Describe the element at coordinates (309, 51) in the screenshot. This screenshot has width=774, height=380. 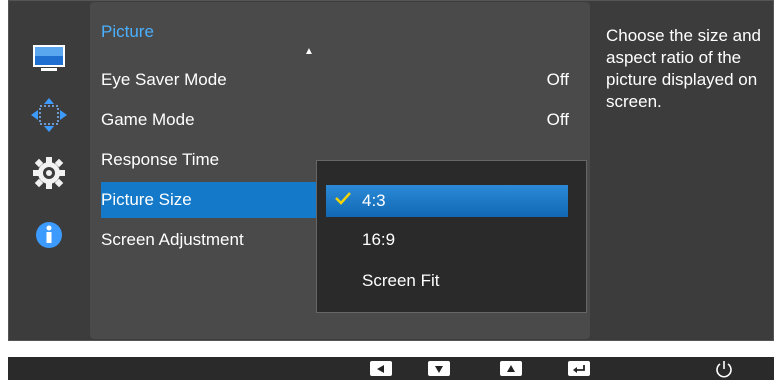
I see `scroll-up-icon: ▲` at that location.